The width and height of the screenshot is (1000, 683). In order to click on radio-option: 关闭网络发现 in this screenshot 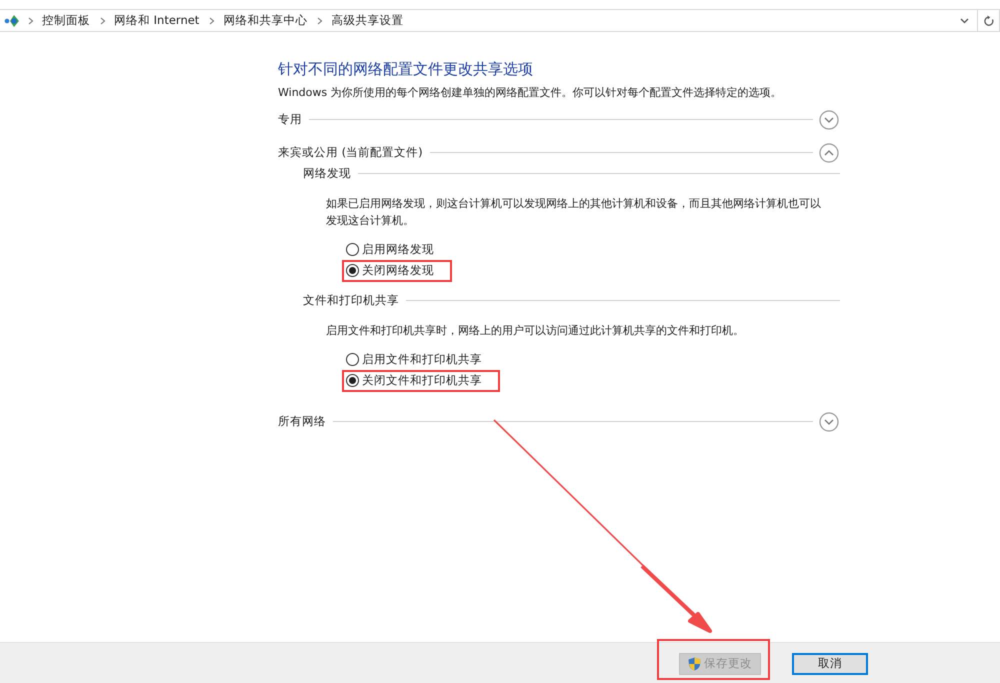, I will do `click(390, 270)`.